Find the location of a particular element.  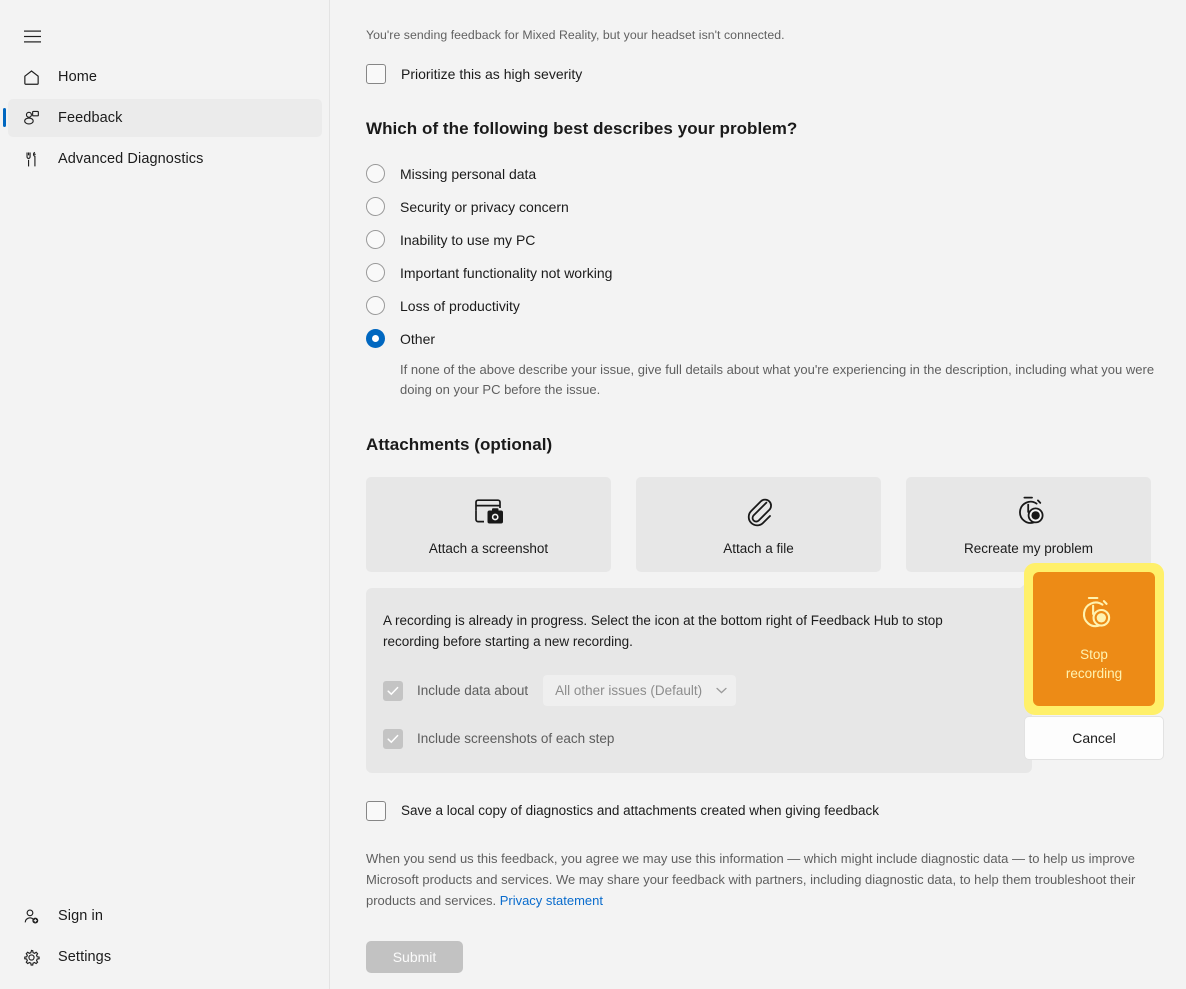

include-data-about-checkbox is located at coordinates (393, 690).